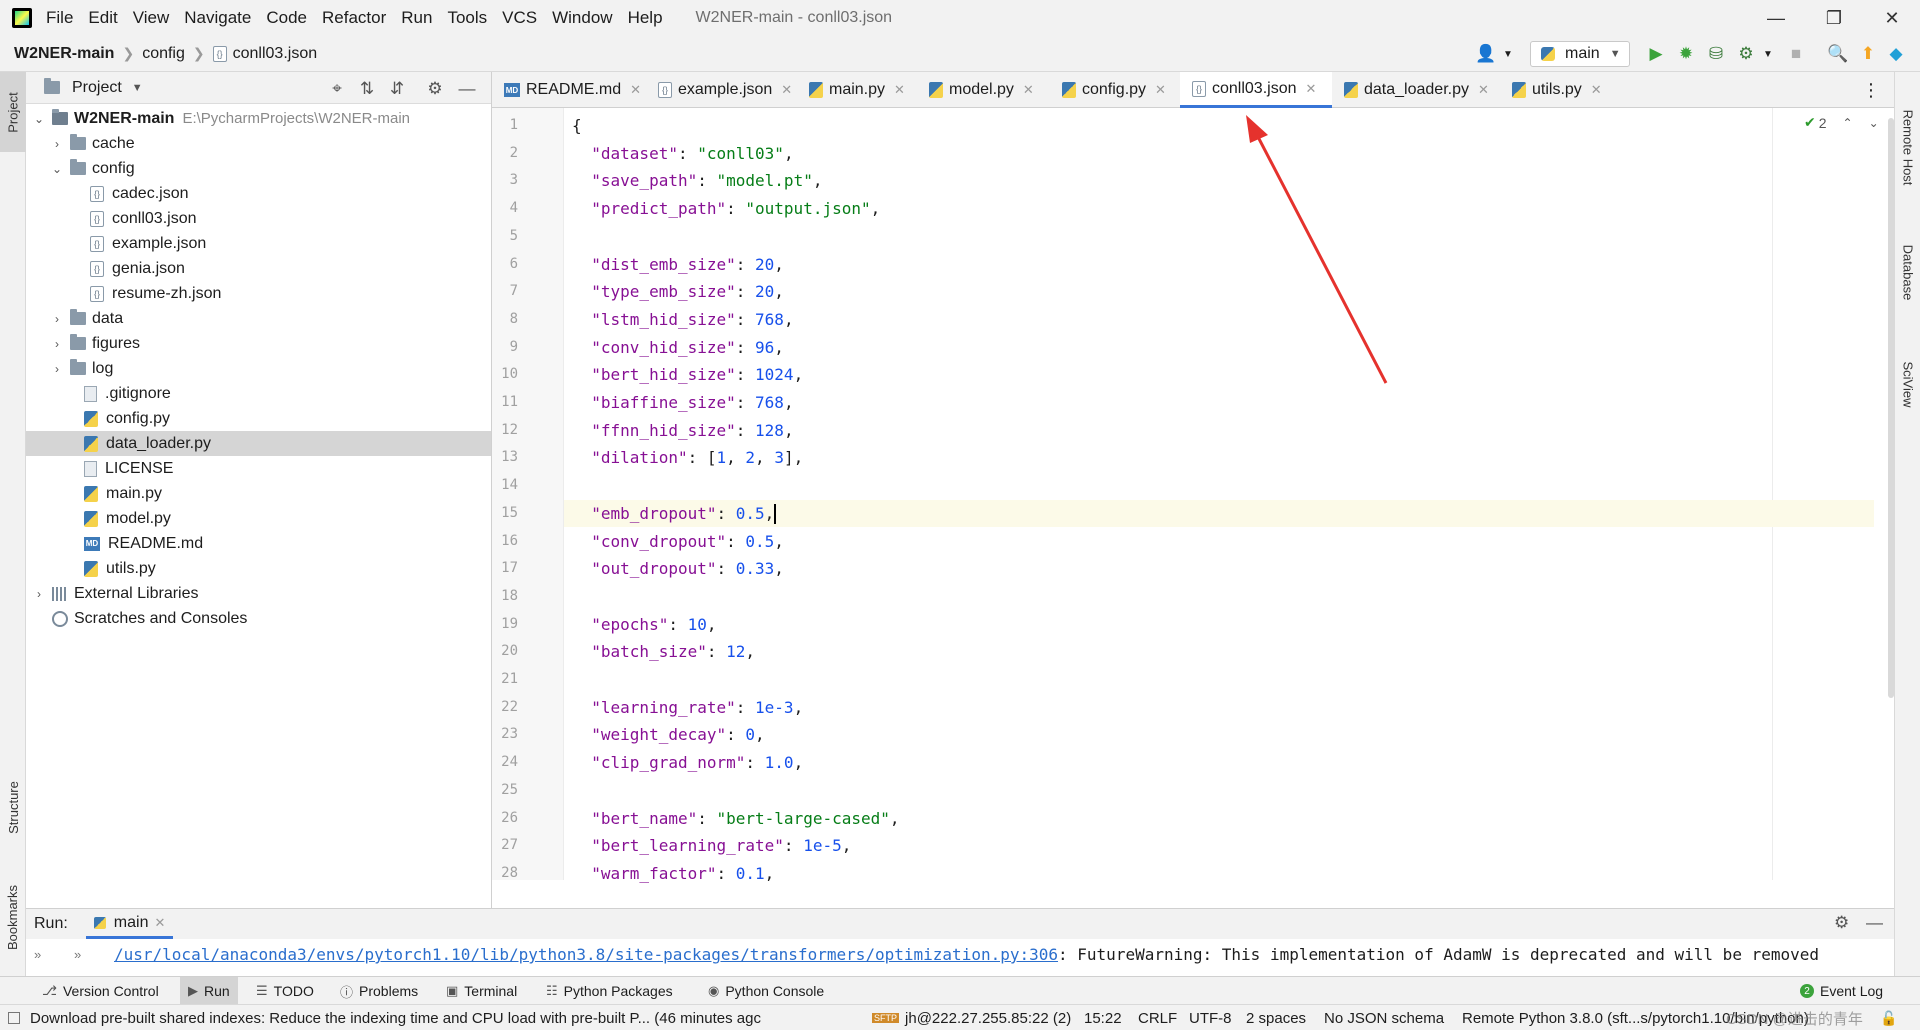 Image resolution: width=1920 pixels, height=1030 pixels. I want to click on tool-tab-python-console: ◉ Python Console, so click(766, 991).